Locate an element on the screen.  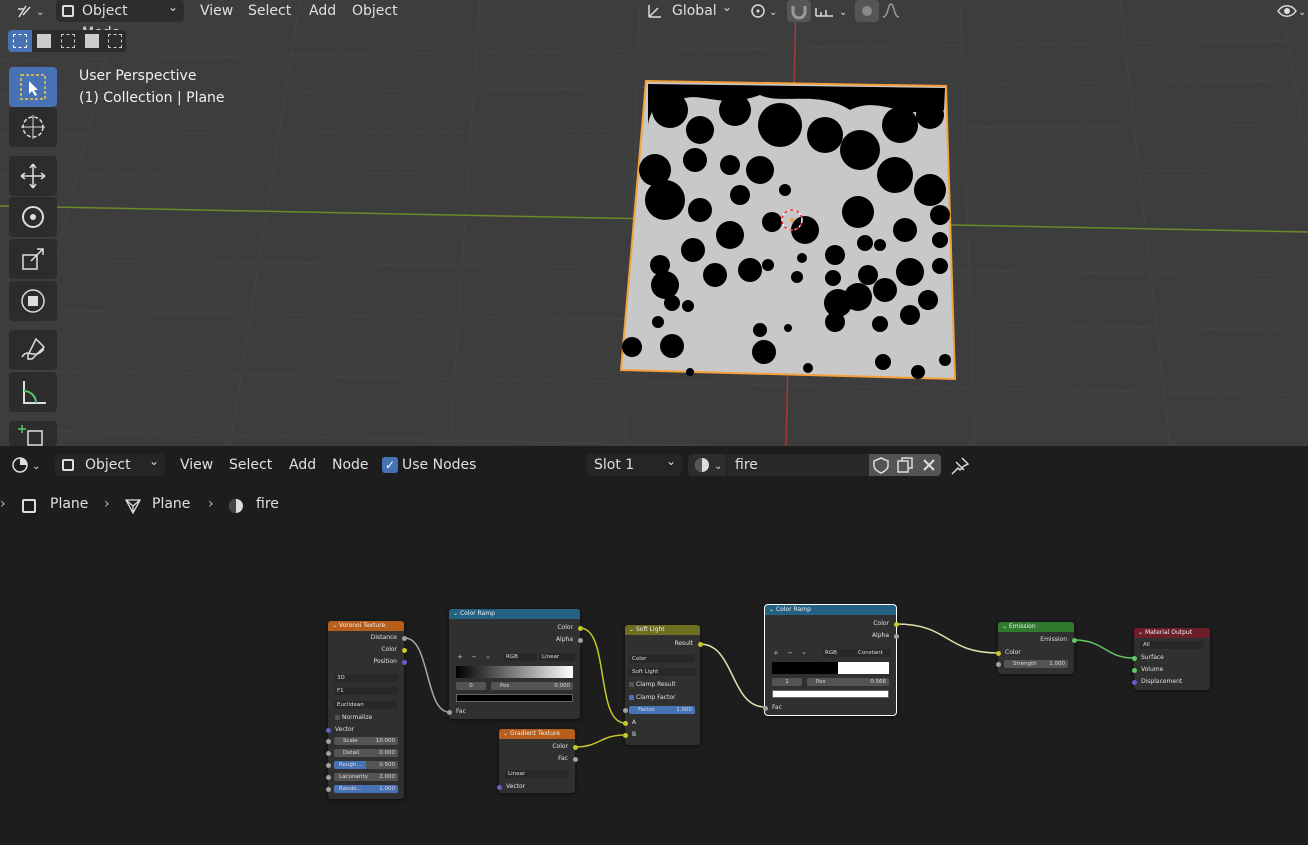
data-type-select: Color is located at coordinates (662, 659).